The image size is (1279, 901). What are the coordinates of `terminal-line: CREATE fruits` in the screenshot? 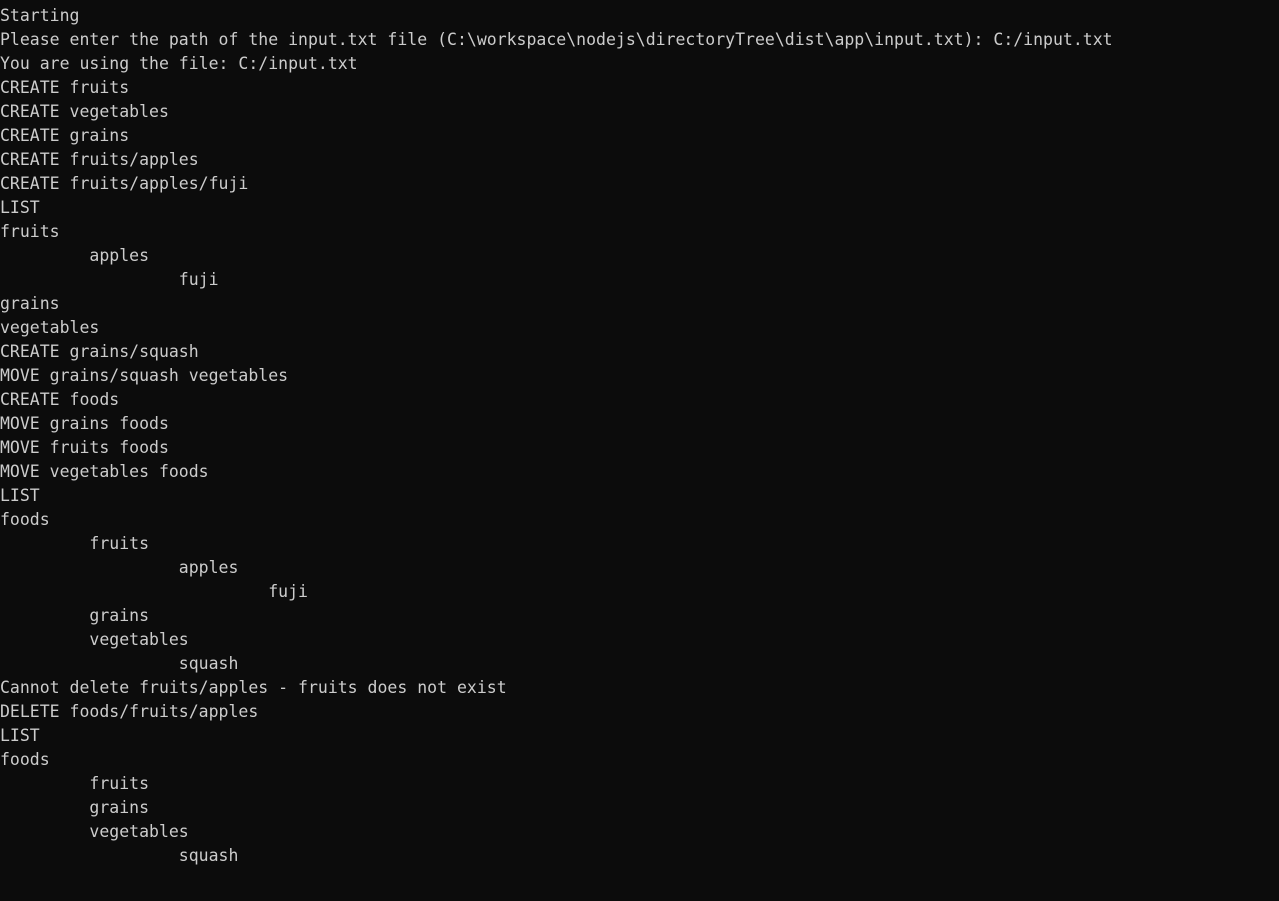 It's located at (65, 87).